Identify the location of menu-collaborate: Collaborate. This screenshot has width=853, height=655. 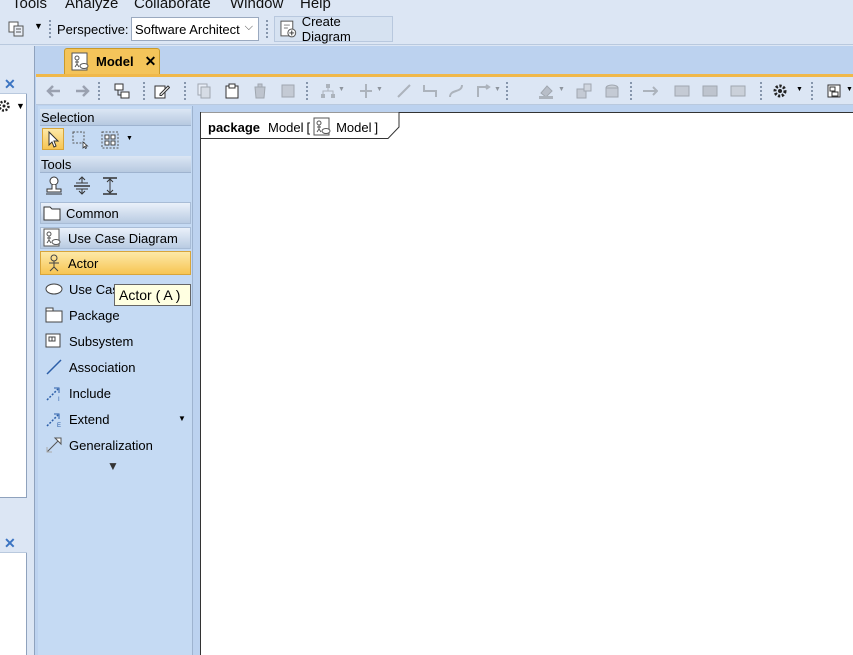
(172, 6).